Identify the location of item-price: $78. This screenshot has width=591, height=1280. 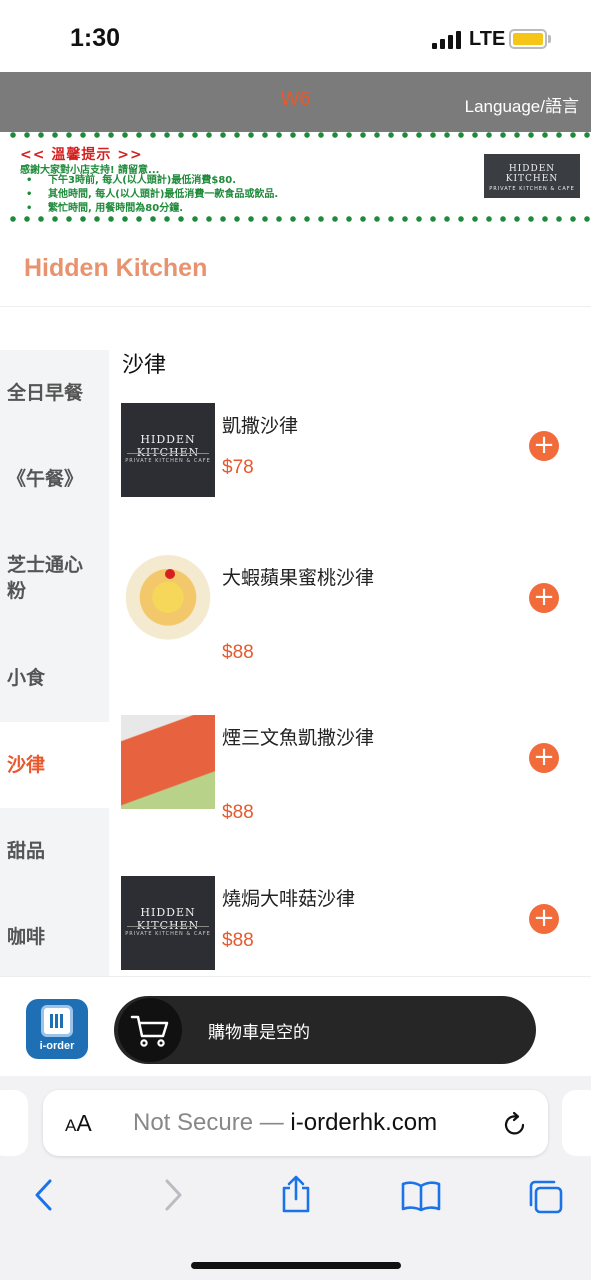
(238, 467).